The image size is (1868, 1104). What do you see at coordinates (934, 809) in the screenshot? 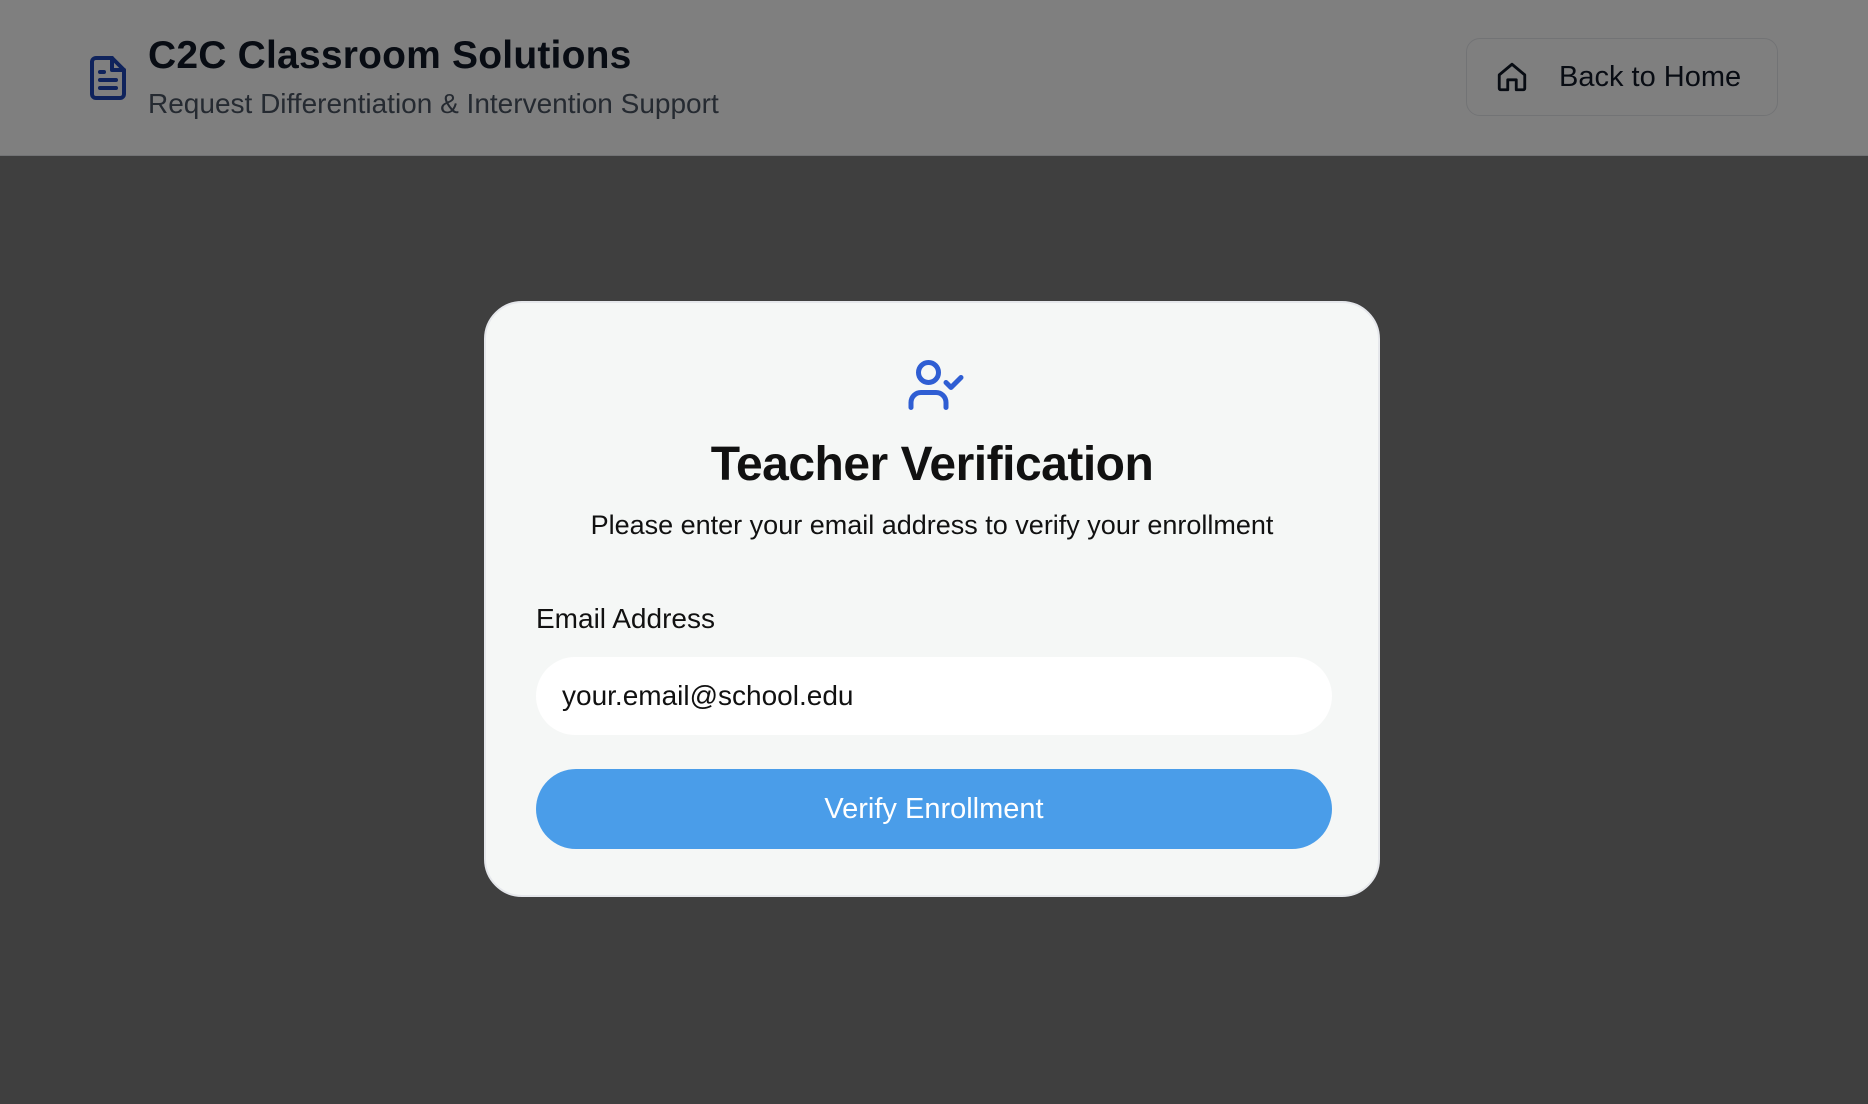
I see `verify-enrollment-button: Verify Enrollment` at bounding box center [934, 809].